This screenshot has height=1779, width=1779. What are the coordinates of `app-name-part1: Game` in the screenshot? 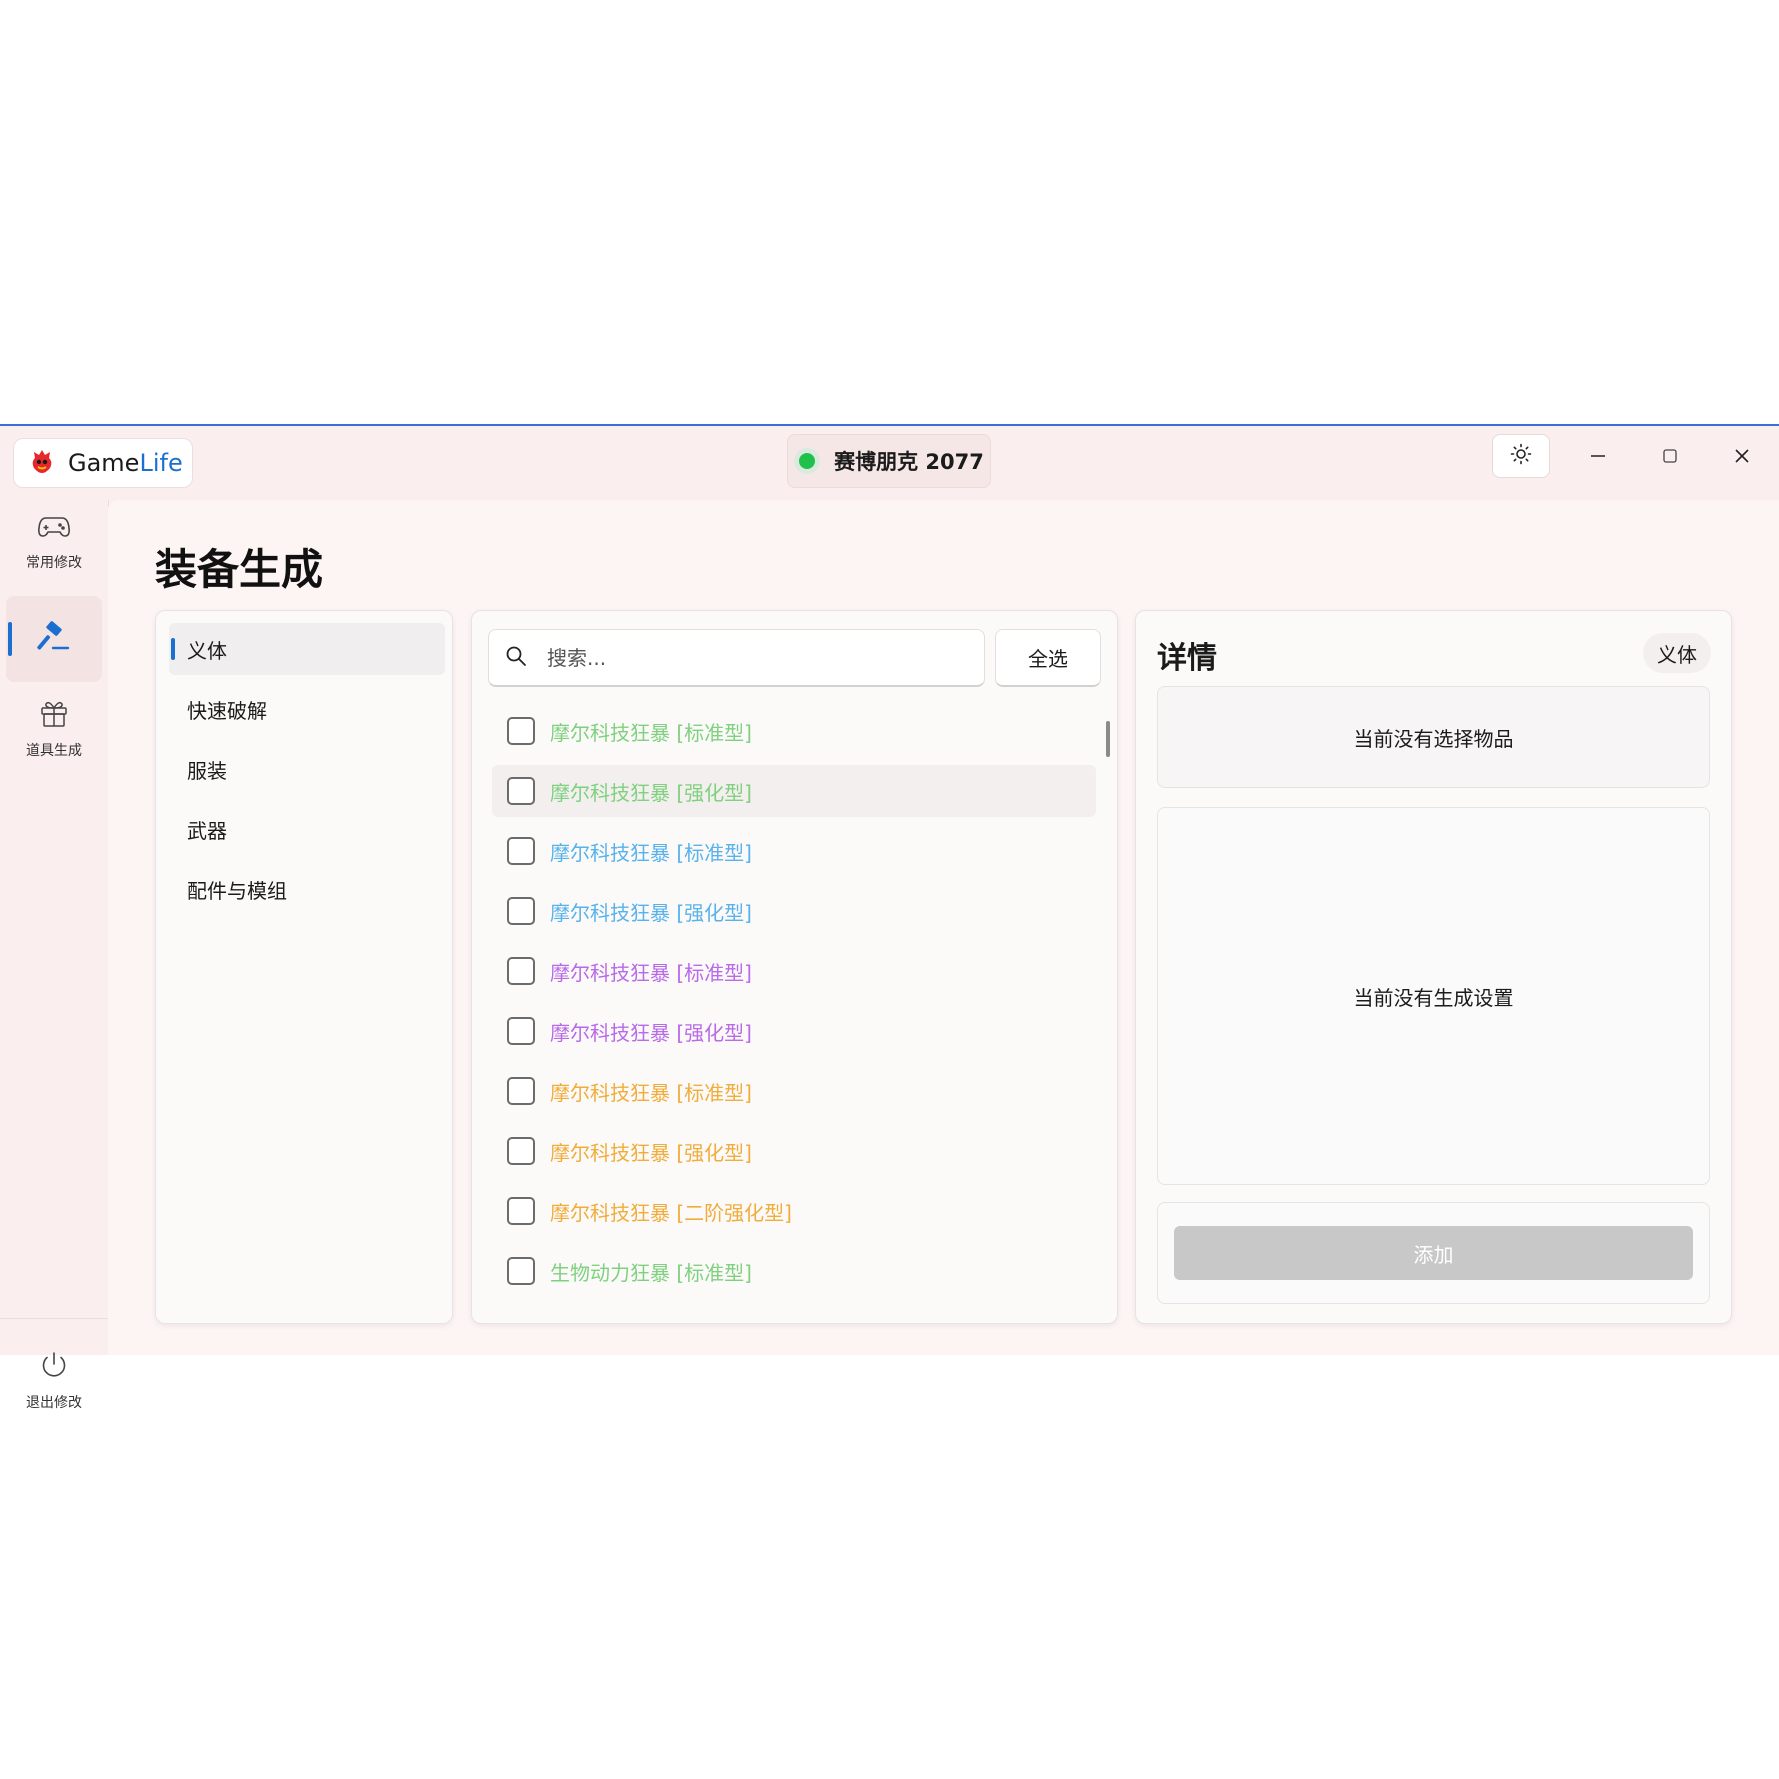 It's located at (104, 463).